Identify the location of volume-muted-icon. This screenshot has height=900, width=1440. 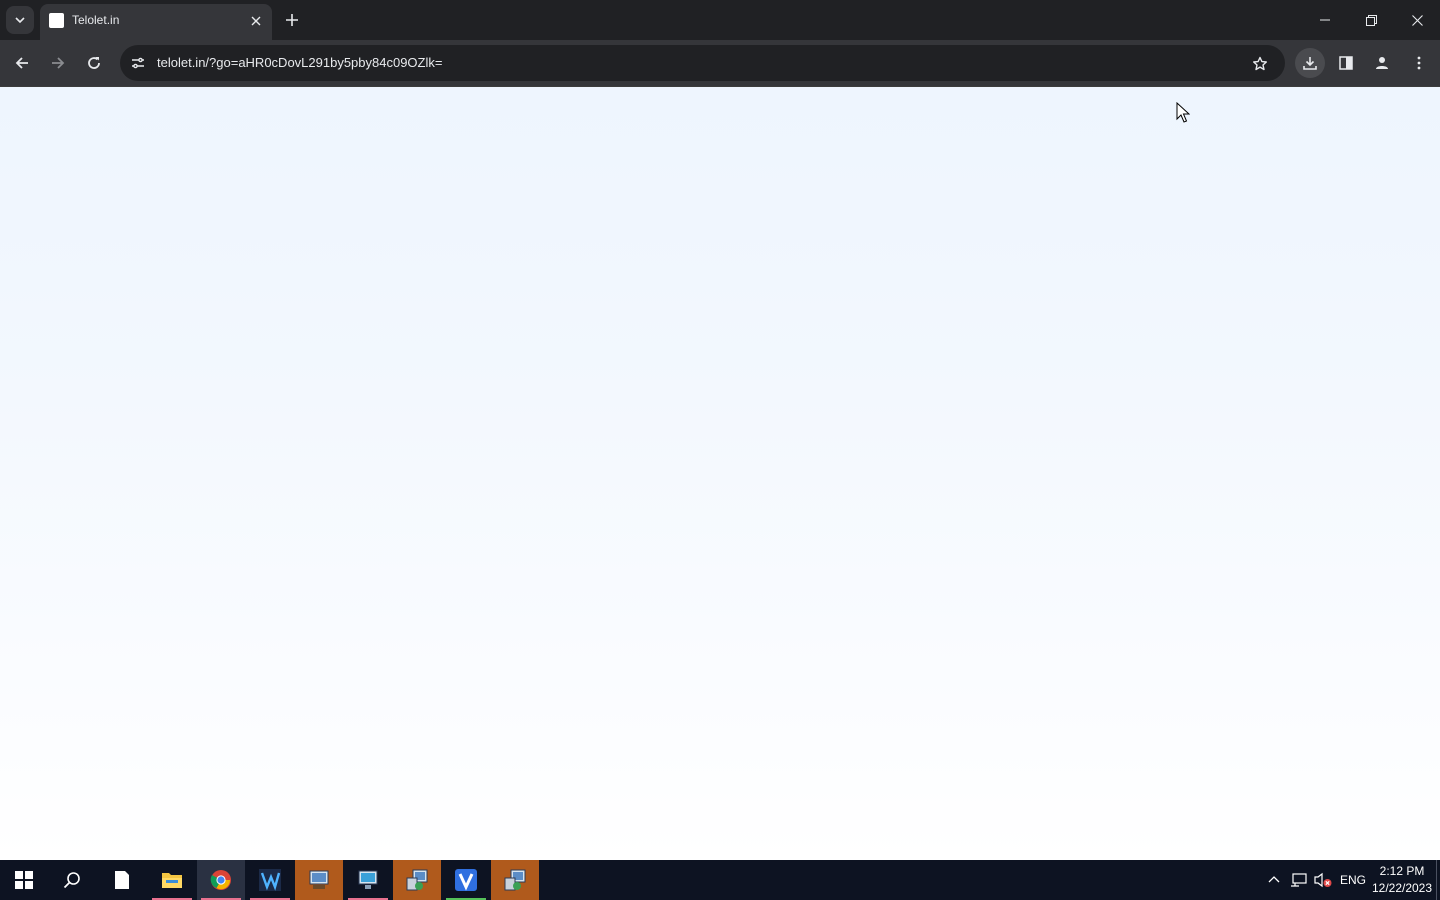
(1323, 880).